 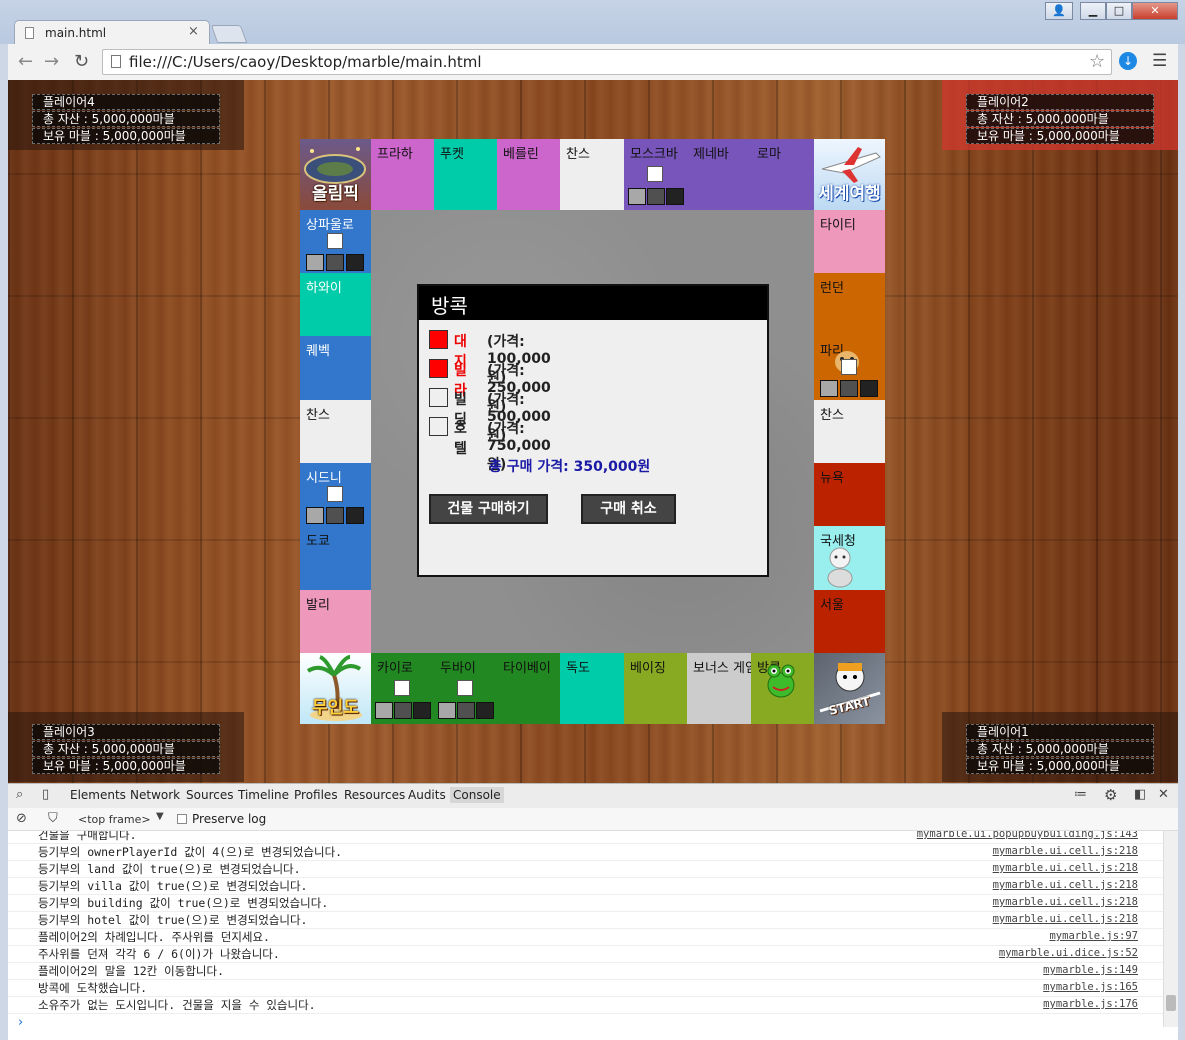 I want to click on tab-audits: Audits, so click(x=427, y=795).